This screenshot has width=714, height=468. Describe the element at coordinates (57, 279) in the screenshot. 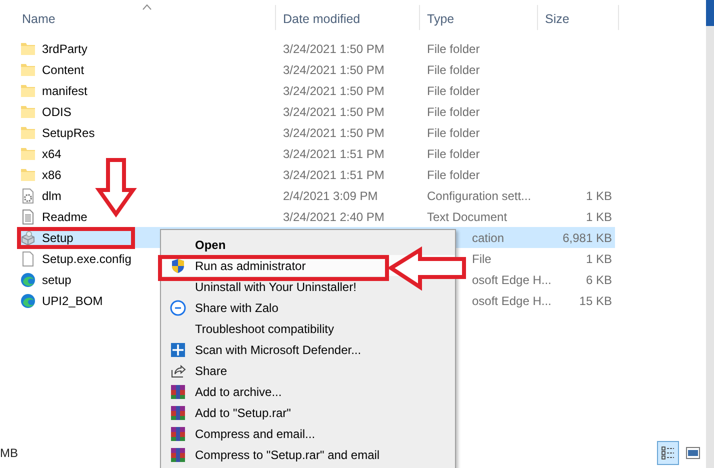

I see `file-name: setup` at that location.